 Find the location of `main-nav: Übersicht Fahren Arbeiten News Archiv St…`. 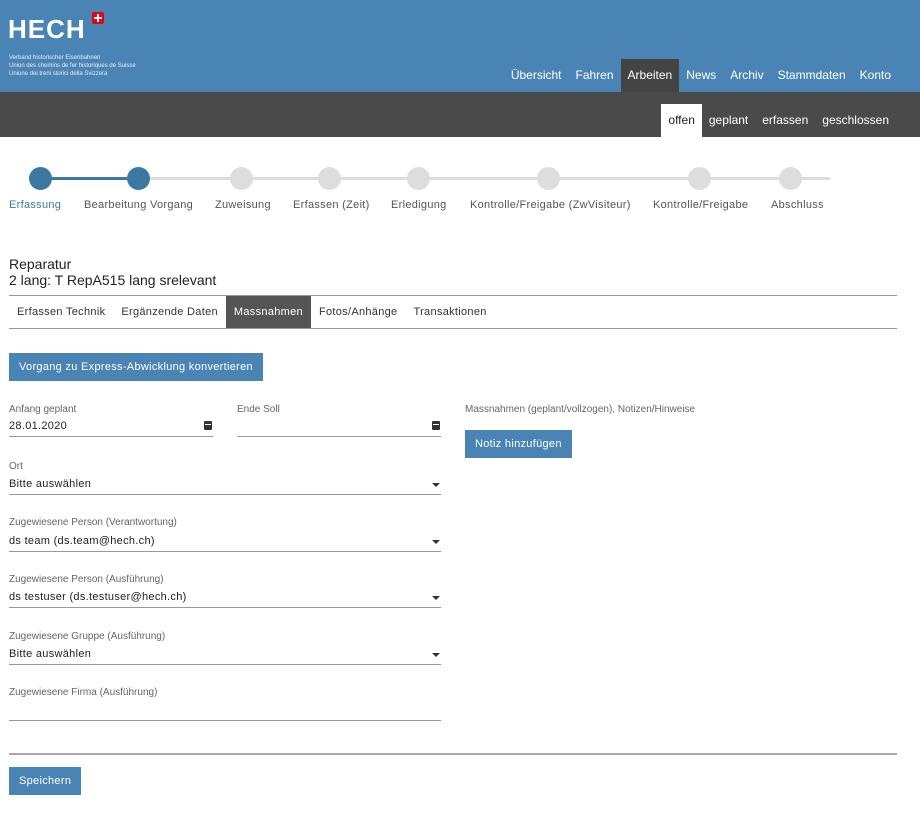

main-nav: Übersicht Fahren Arbeiten News Archiv St… is located at coordinates (701, 75).